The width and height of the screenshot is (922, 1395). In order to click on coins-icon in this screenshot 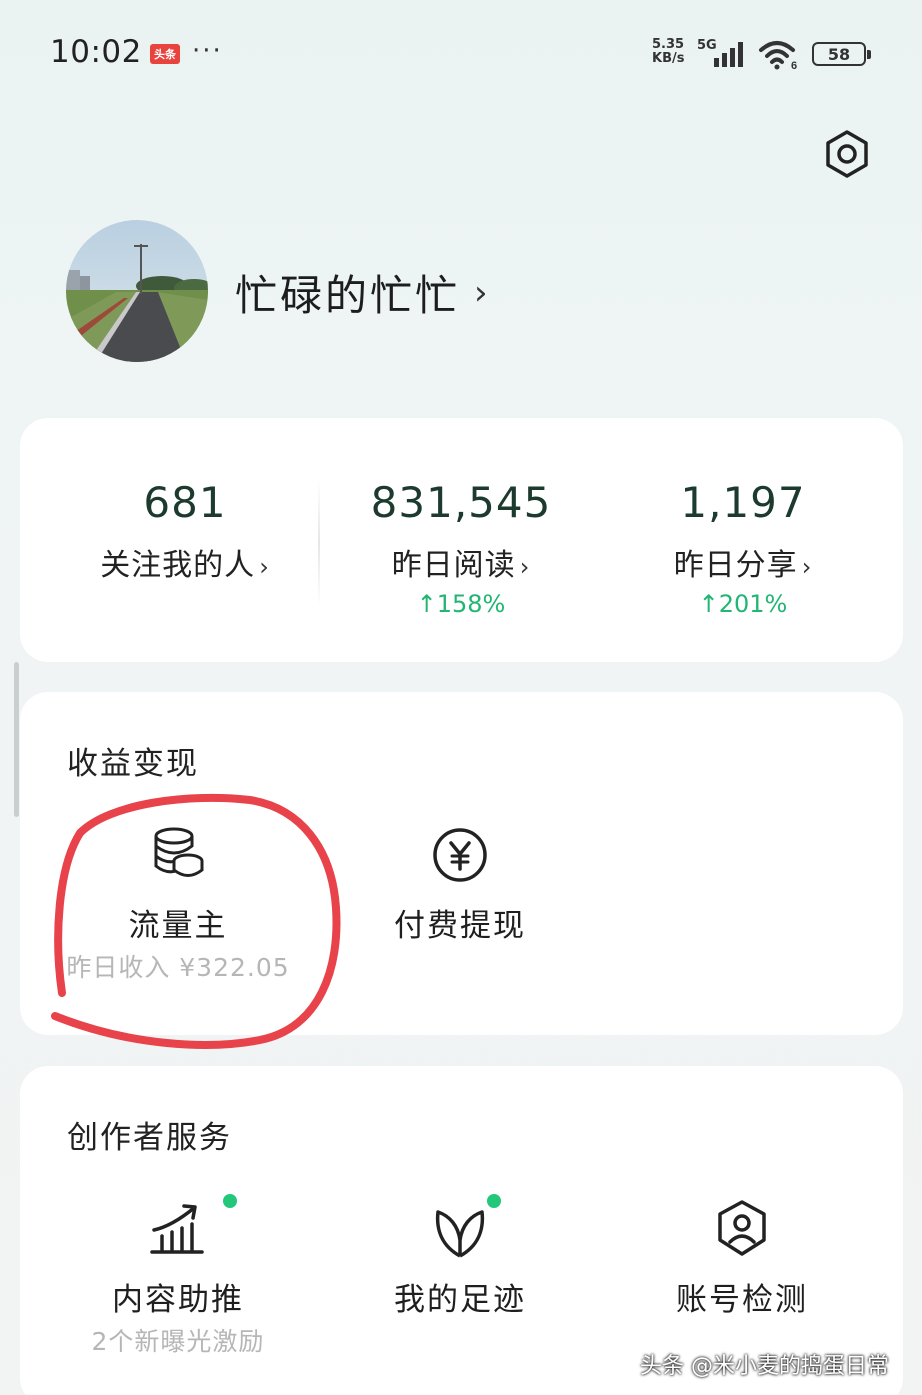, I will do `click(179, 852)`.